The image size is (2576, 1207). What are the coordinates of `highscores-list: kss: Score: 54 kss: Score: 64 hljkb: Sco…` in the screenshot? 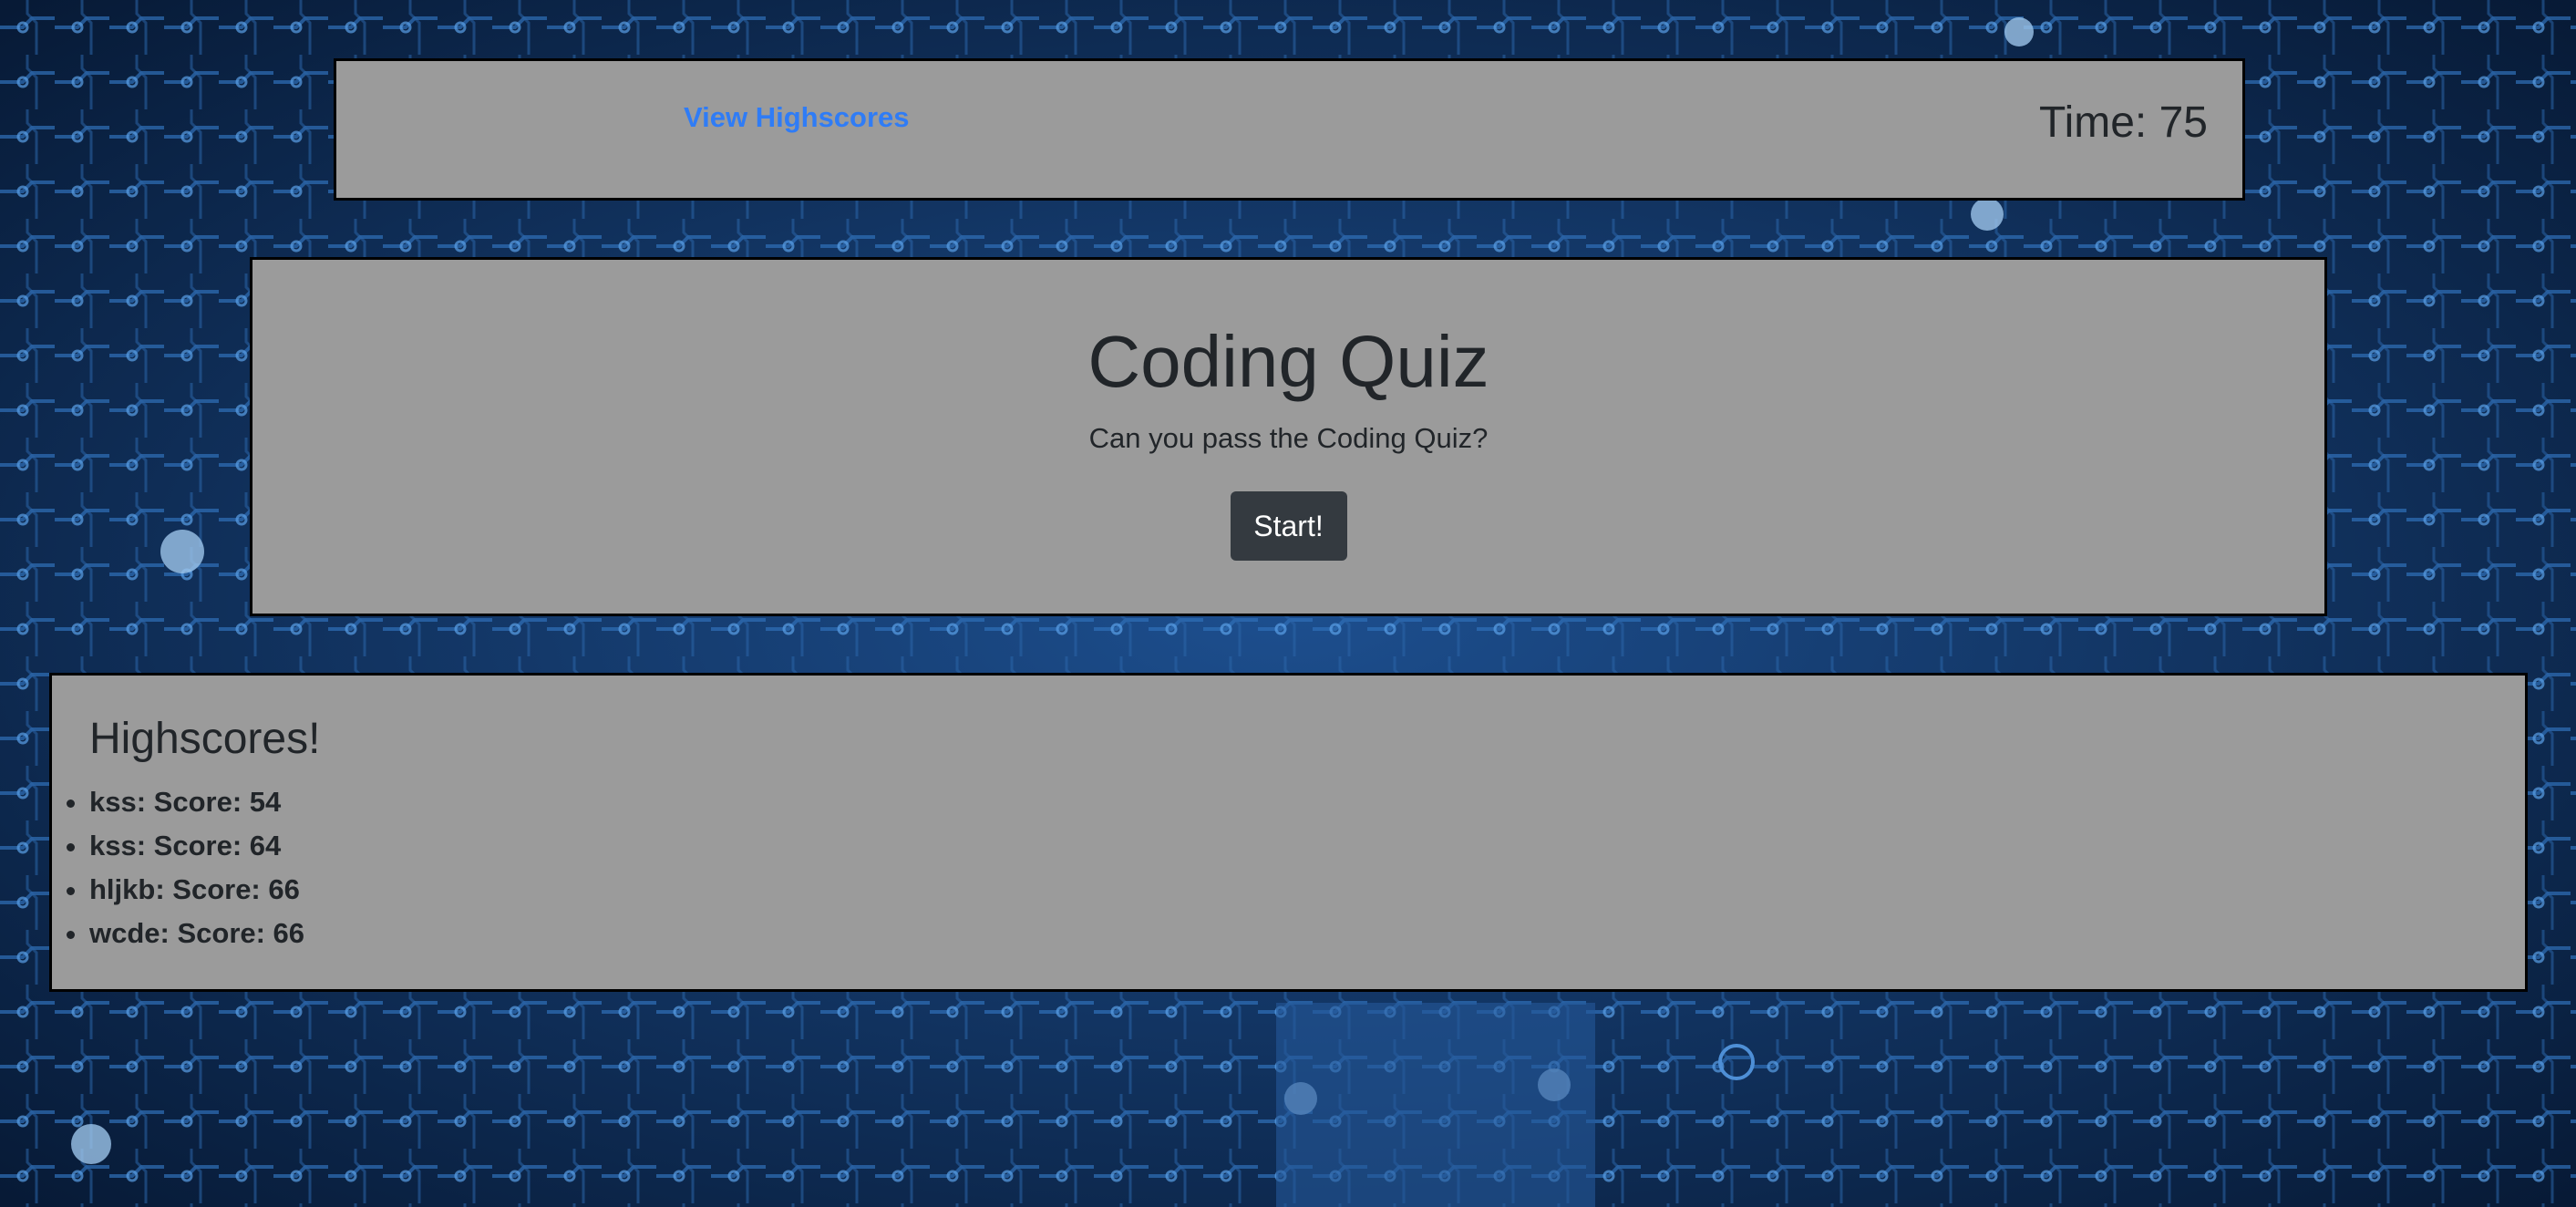 It's located at (196, 868).